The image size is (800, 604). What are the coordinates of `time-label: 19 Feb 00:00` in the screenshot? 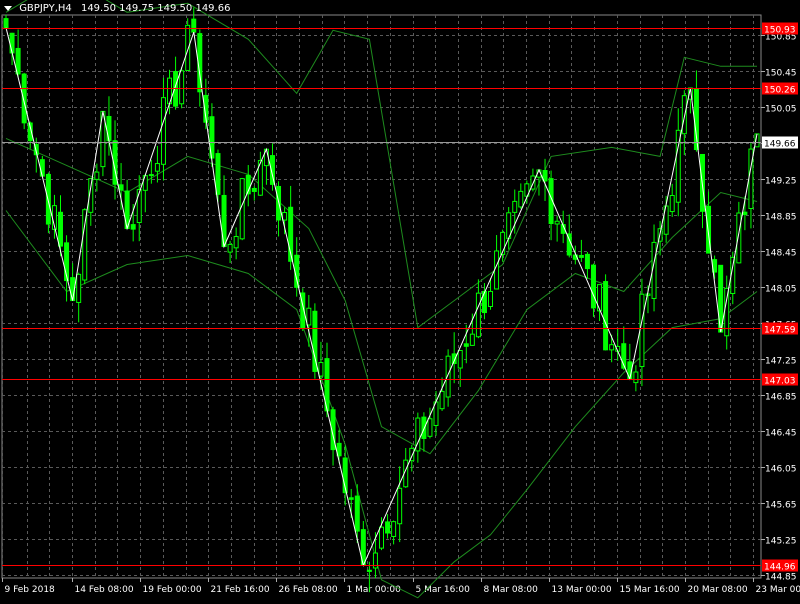 It's located at (172, 590).